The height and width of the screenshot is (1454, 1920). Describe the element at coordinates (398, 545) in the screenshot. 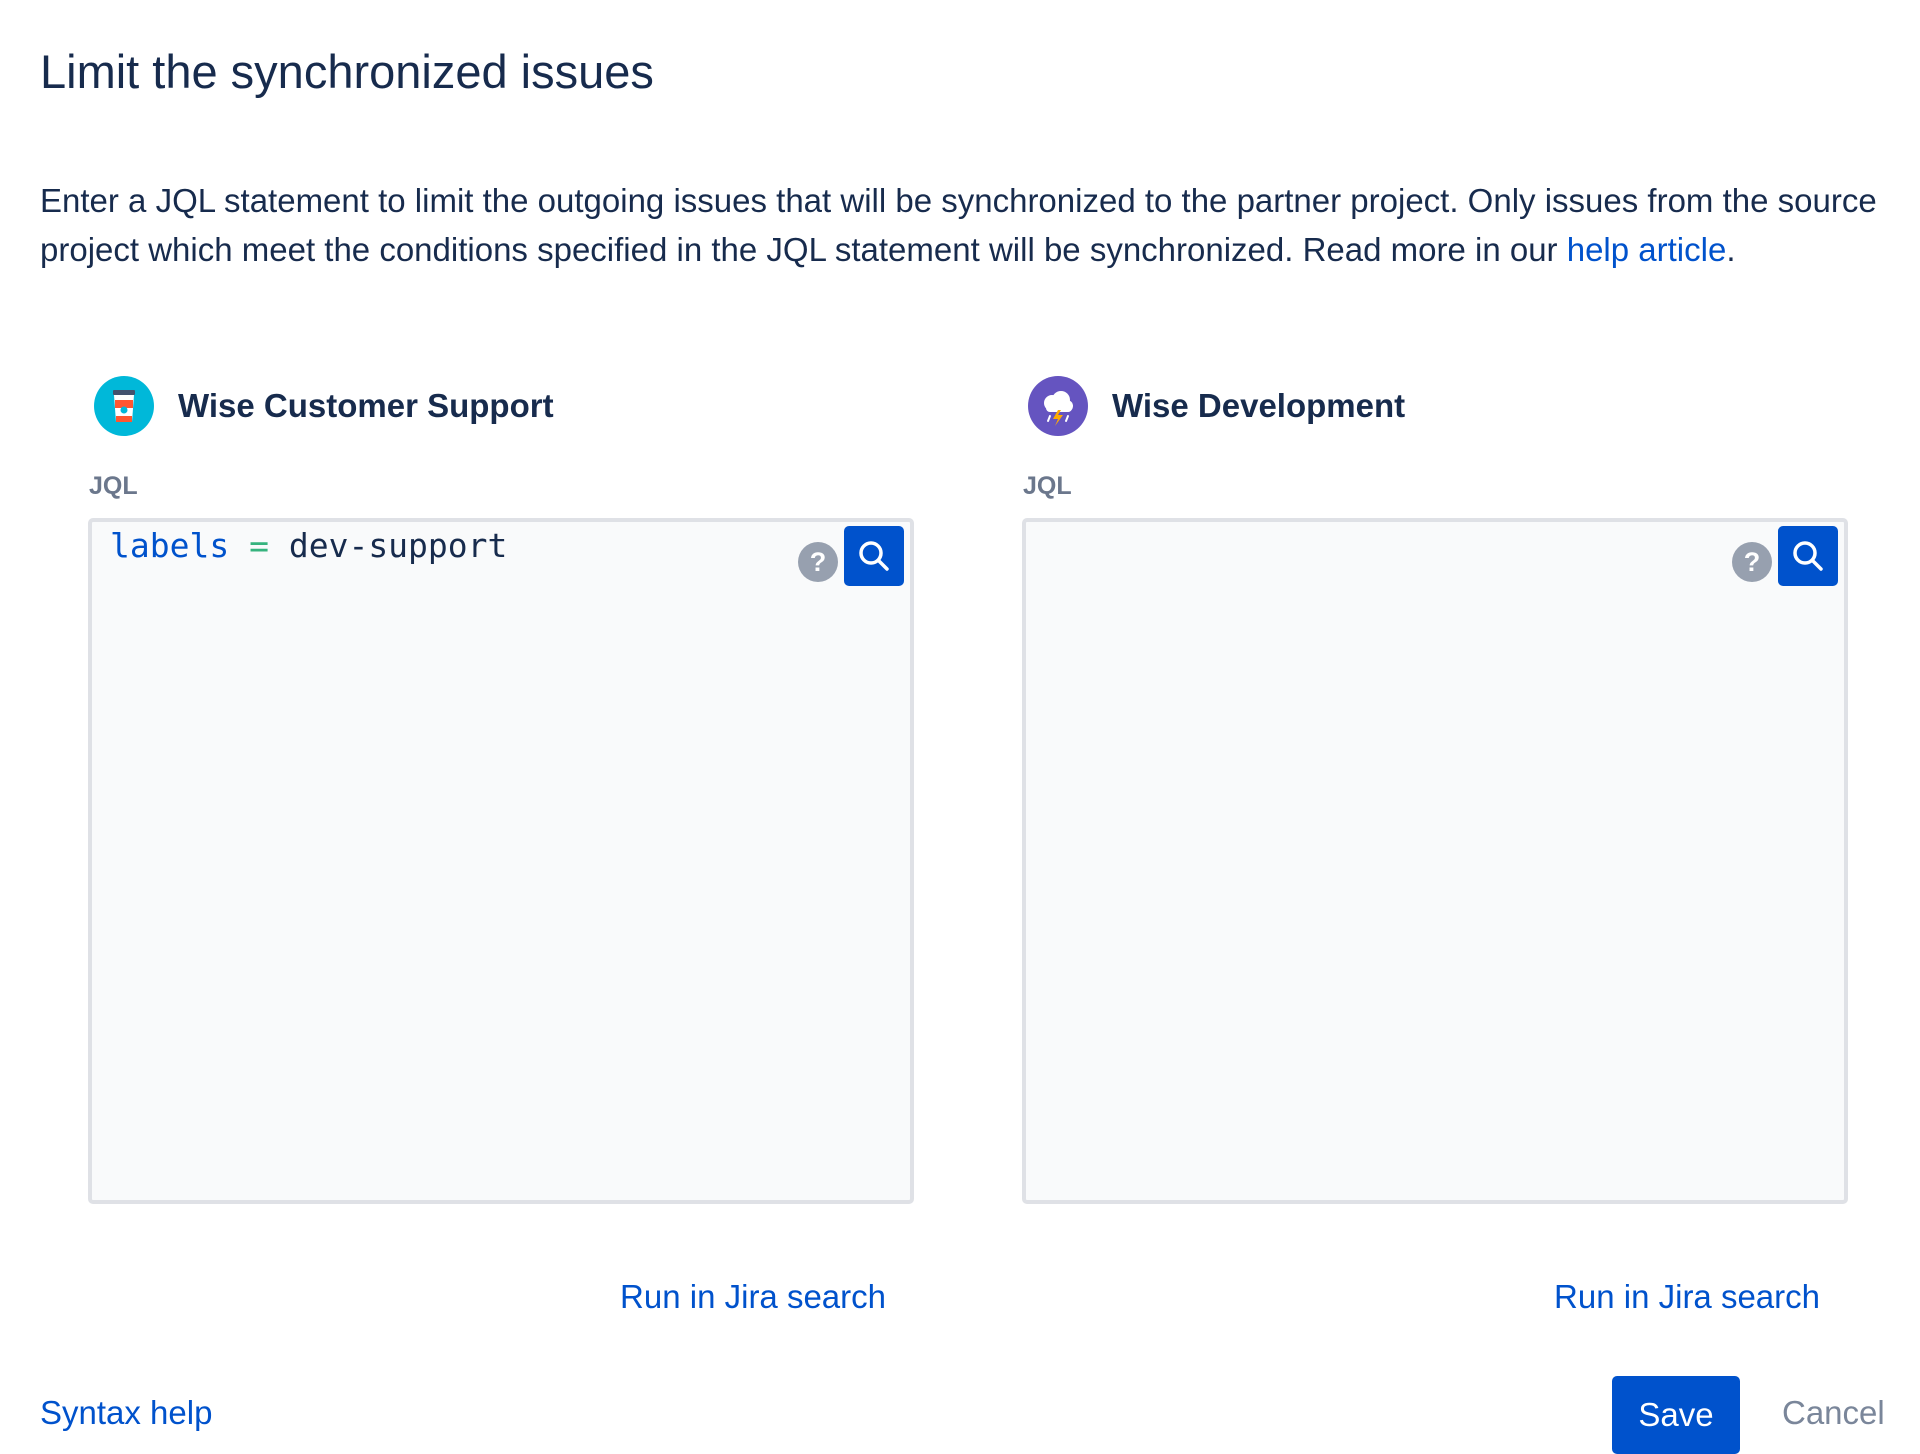

I see `jql-value-token: dev-support` at that location.